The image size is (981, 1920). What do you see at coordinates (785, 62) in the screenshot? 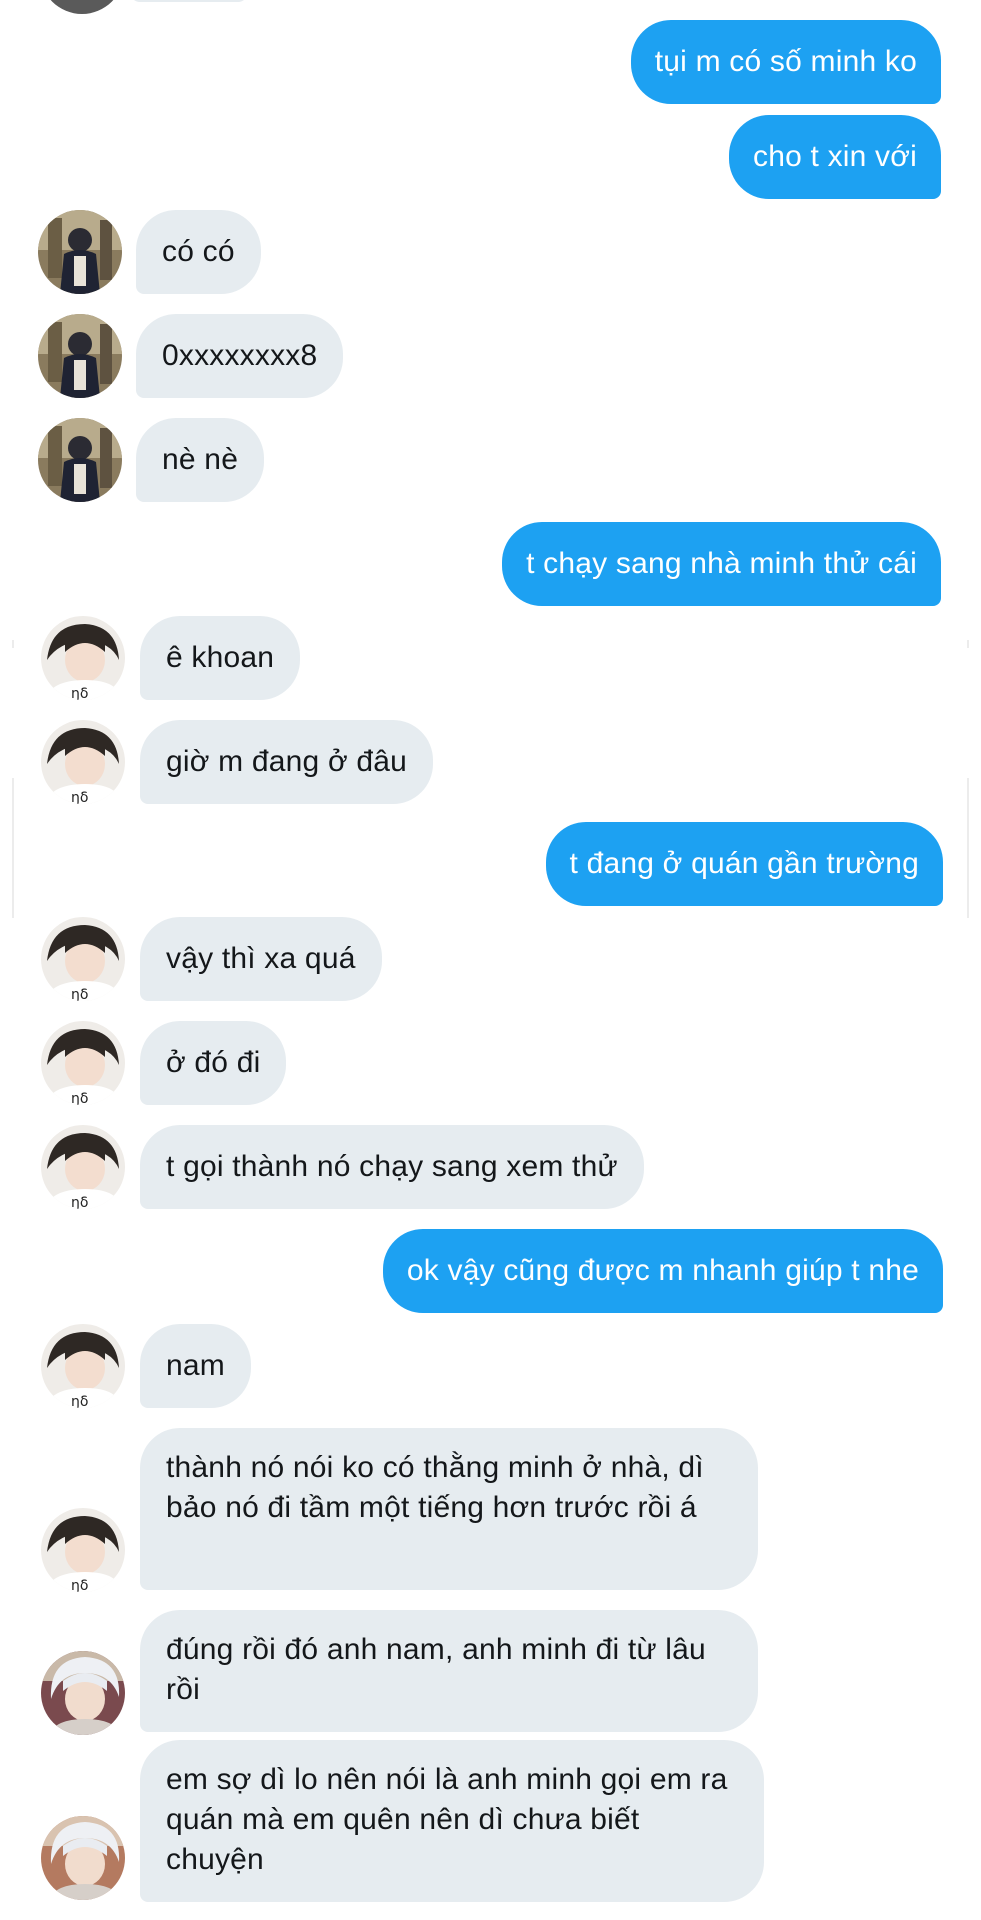
I see `message-bubble-outgoing: tụi m có số minh ko` at bounding box center [785, 62].